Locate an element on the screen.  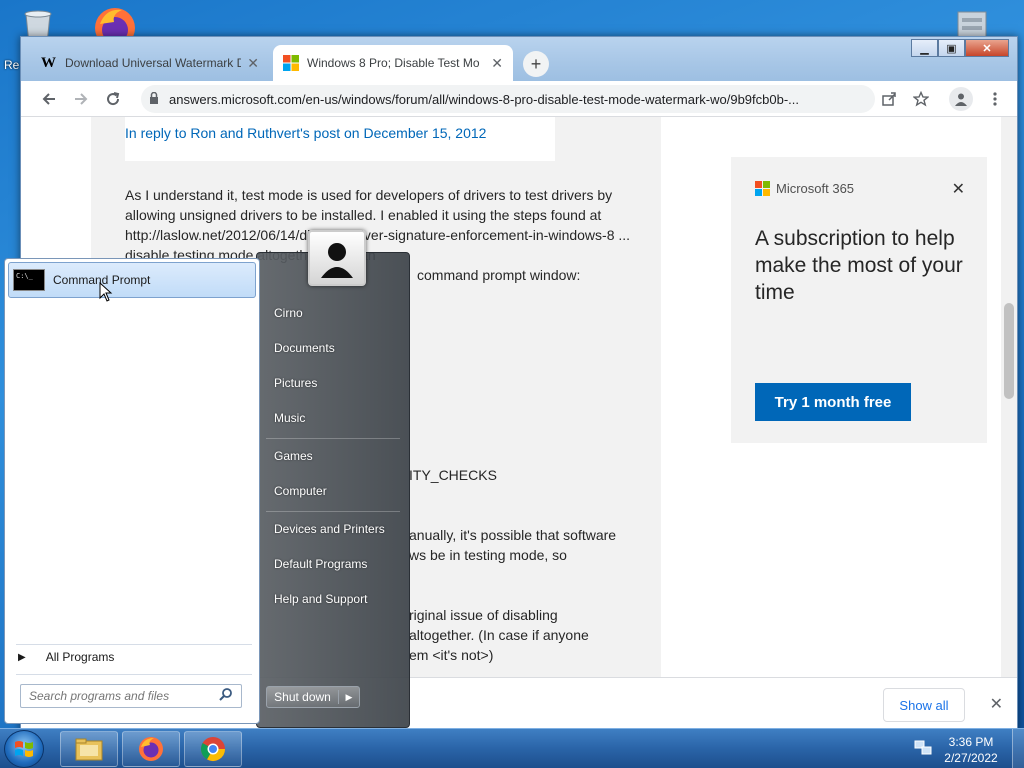
start-button is located at coordinates (24, 749).